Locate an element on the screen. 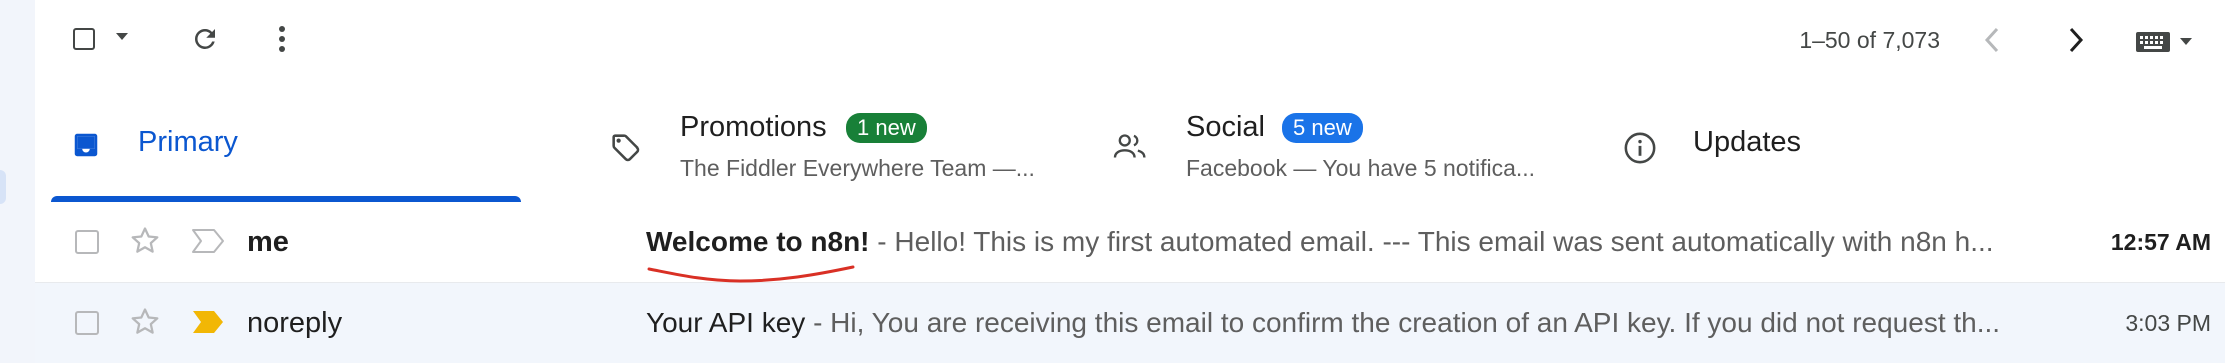 The width and height of the screenshot is (2225, 363). chevron-right-icon is located at coordinates (2076, 40).